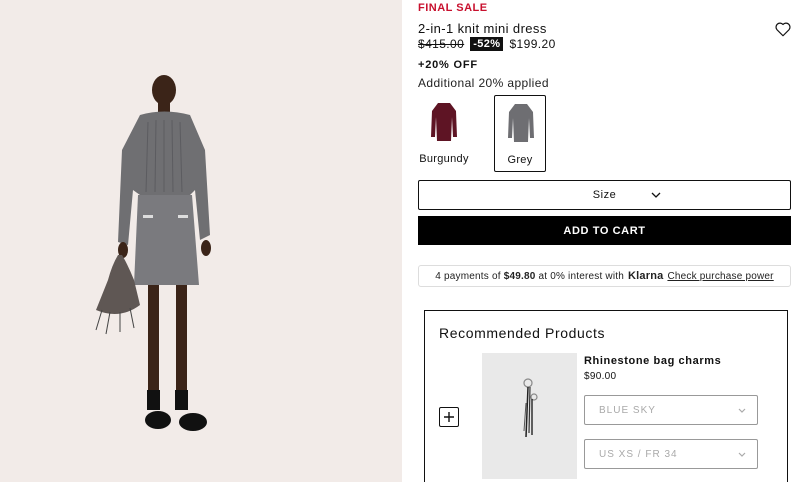 Image resolution: width=800 pixels, height=482 pixels. What do you see at coordinates (520, 160) in the screenshot?
I see `color-label: Grey` at bounding box center [520, 160].